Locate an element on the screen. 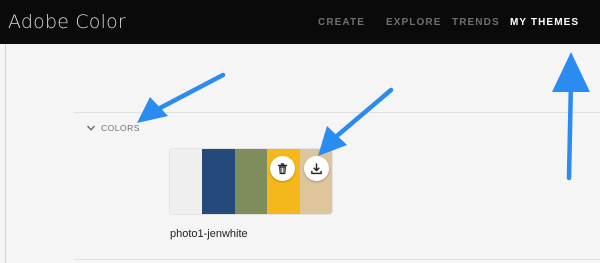  annotation-arrow-colors is located at coordinates (181, 97).